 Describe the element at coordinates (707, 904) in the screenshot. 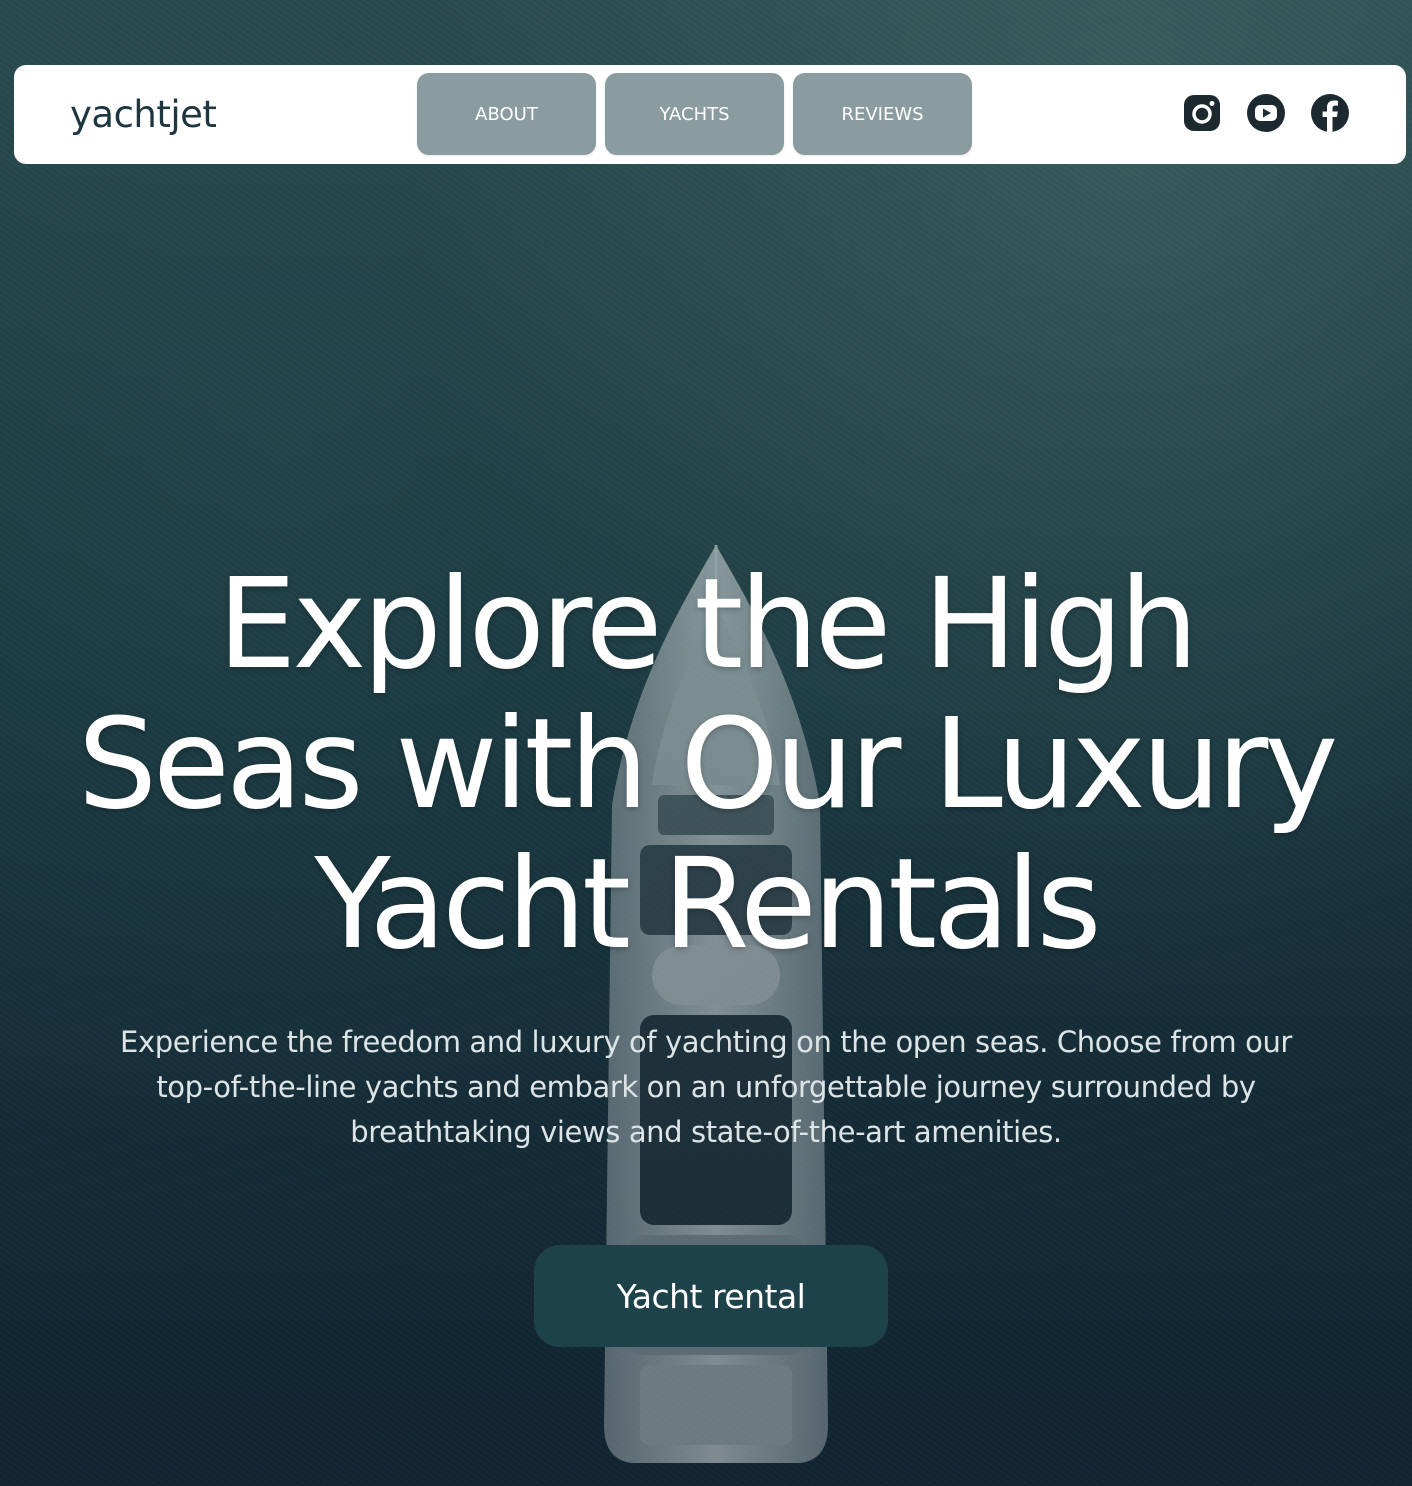

I see `headline-line-3: Yacht Rentals` at that location.